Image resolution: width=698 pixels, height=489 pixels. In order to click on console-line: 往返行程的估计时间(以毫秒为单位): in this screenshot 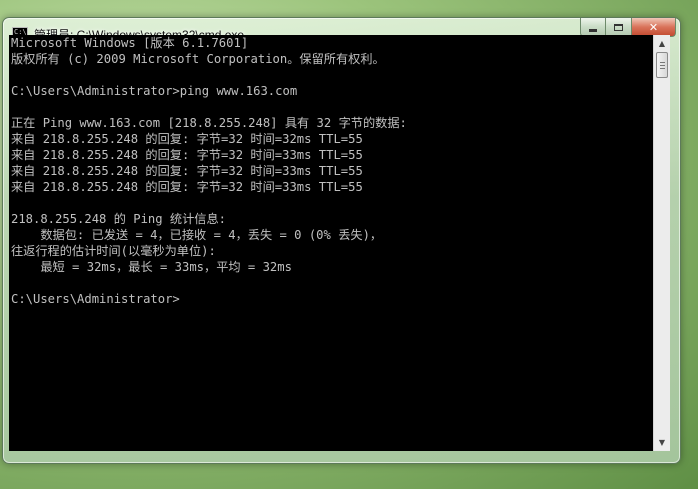, I will do `click(113, 251)`.